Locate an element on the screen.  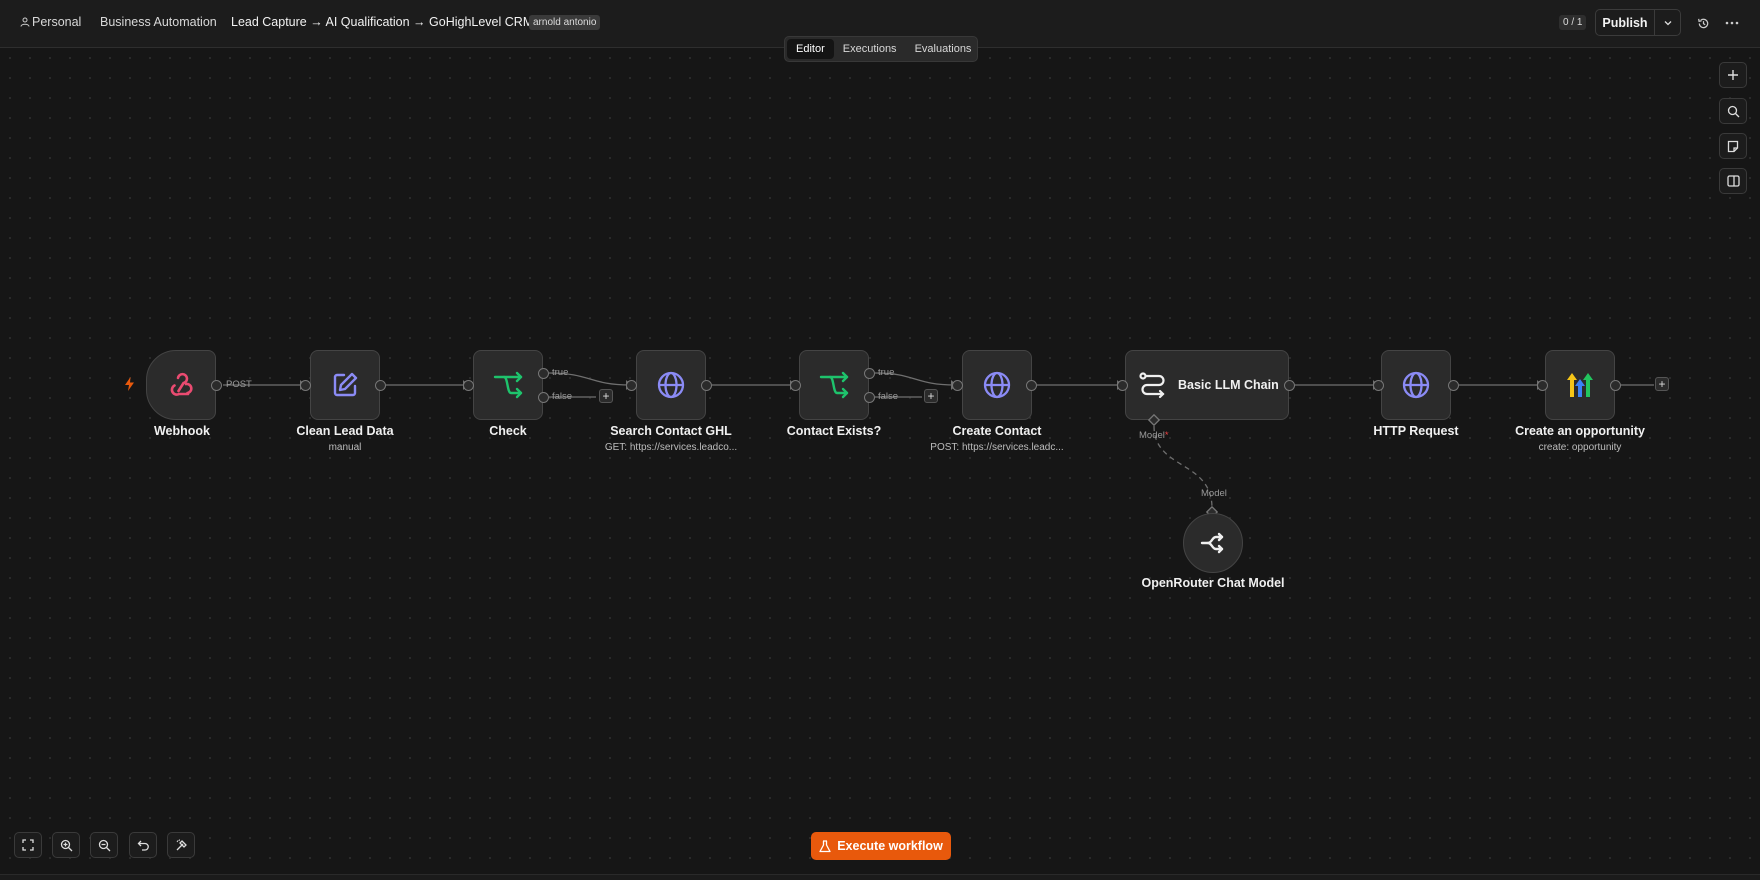
node-contact-exists is located at coordinates (834, 385).